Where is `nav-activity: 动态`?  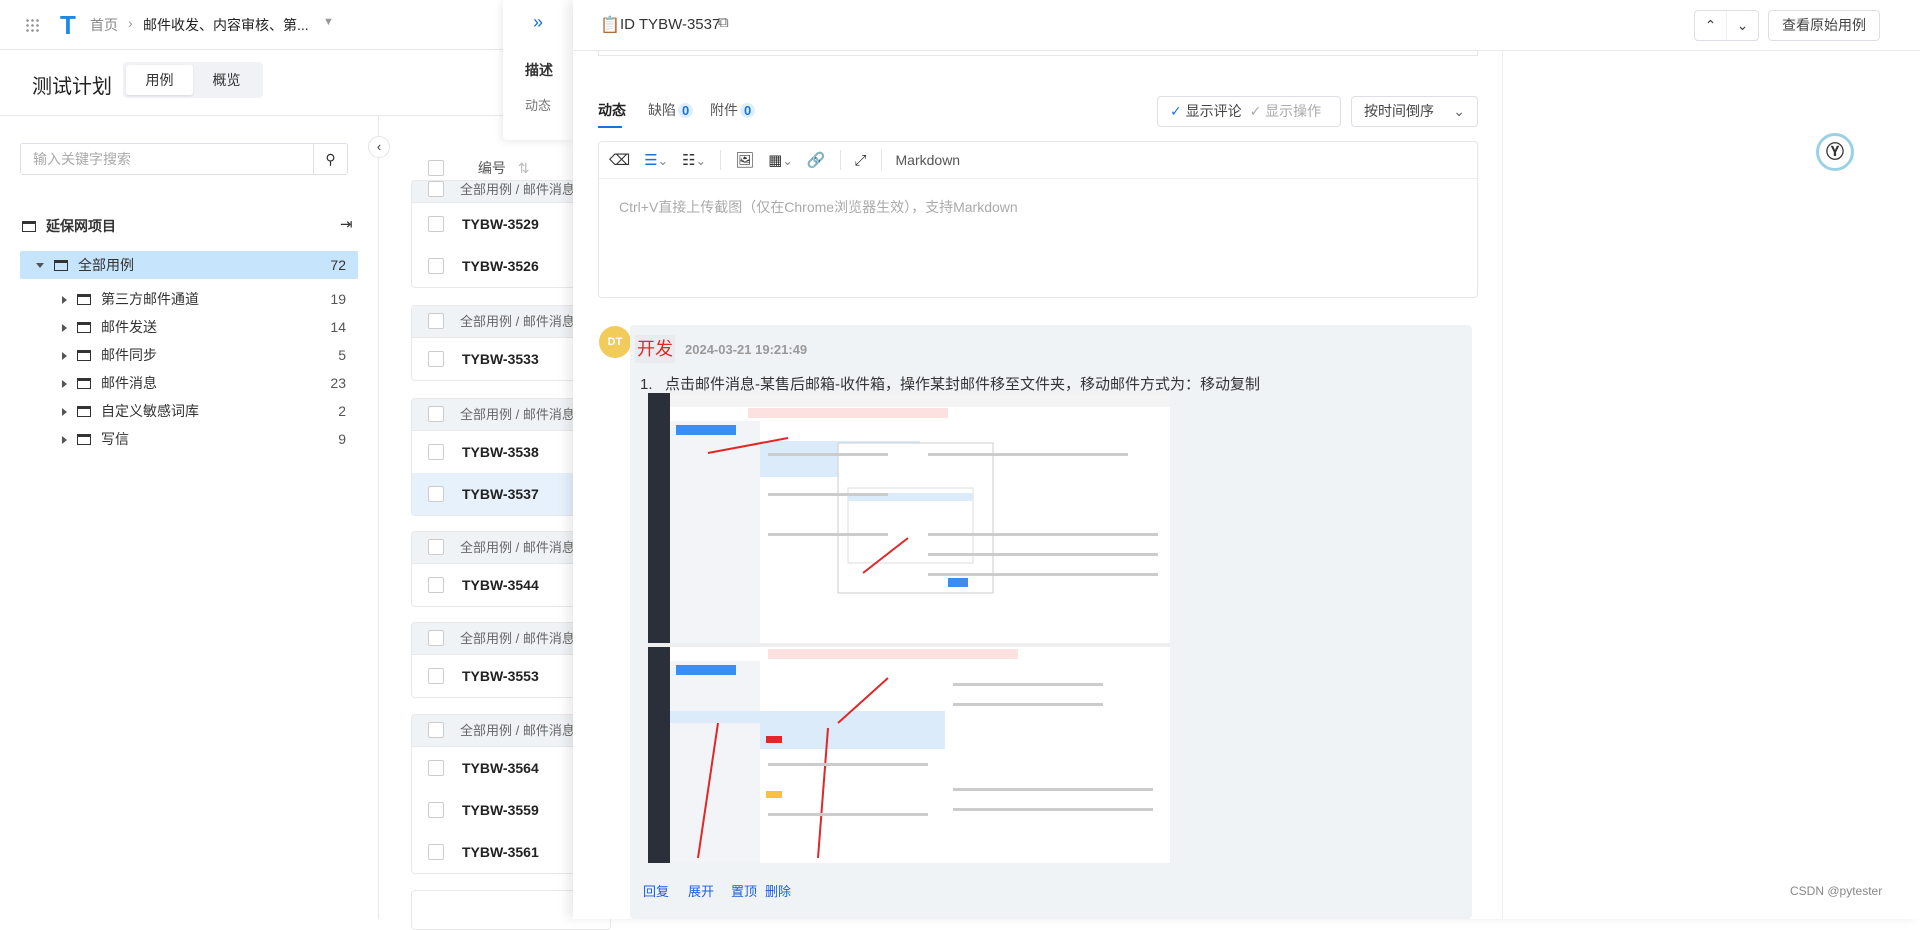
nav-activity: 动态 is located at coordinates (549, 104).